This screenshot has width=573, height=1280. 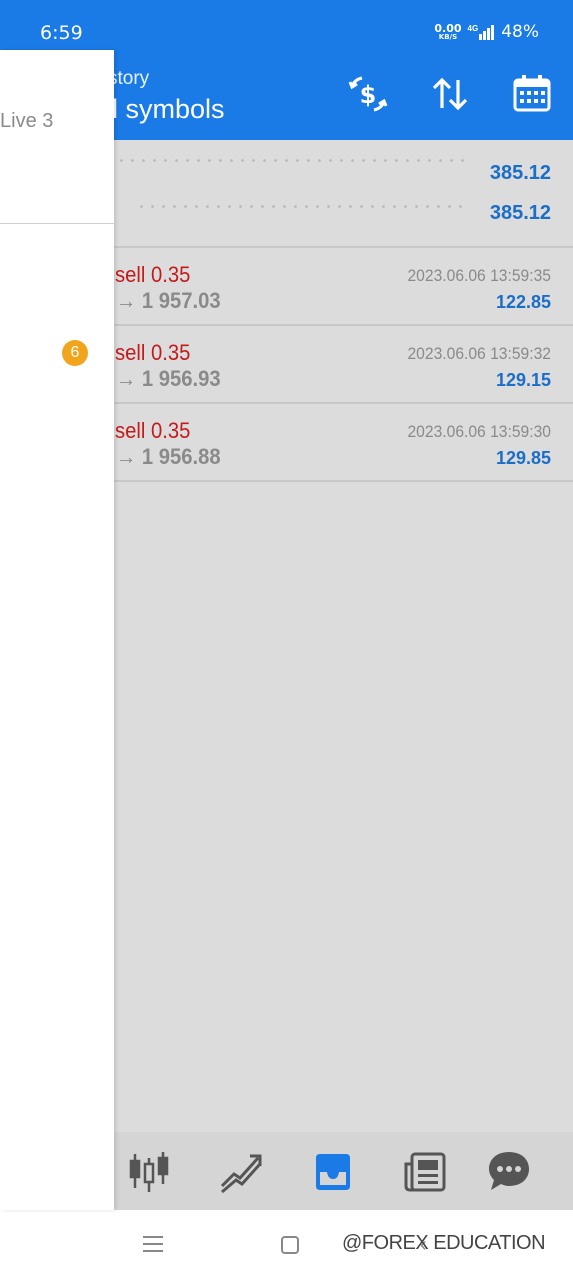 I want to click on quotes-icon, so click(x=149, y=1171).